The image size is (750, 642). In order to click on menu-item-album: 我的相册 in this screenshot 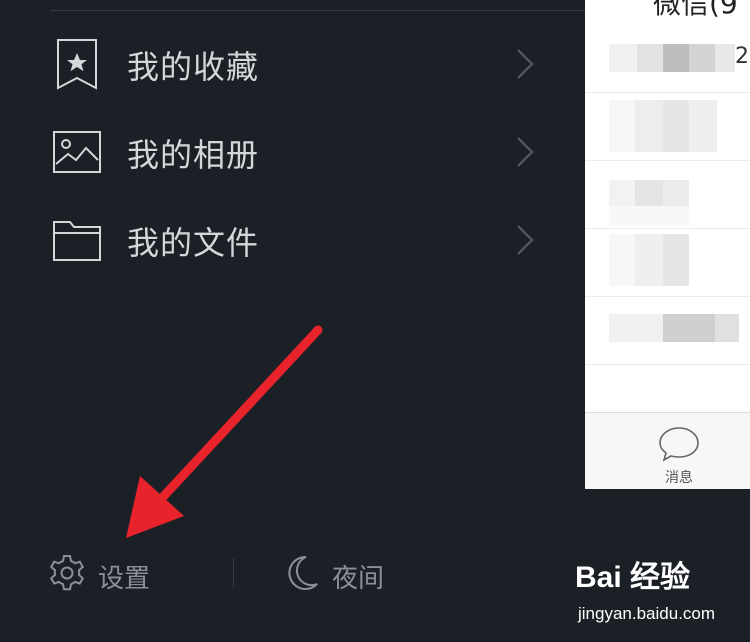, I will do `click(292, 166)`.